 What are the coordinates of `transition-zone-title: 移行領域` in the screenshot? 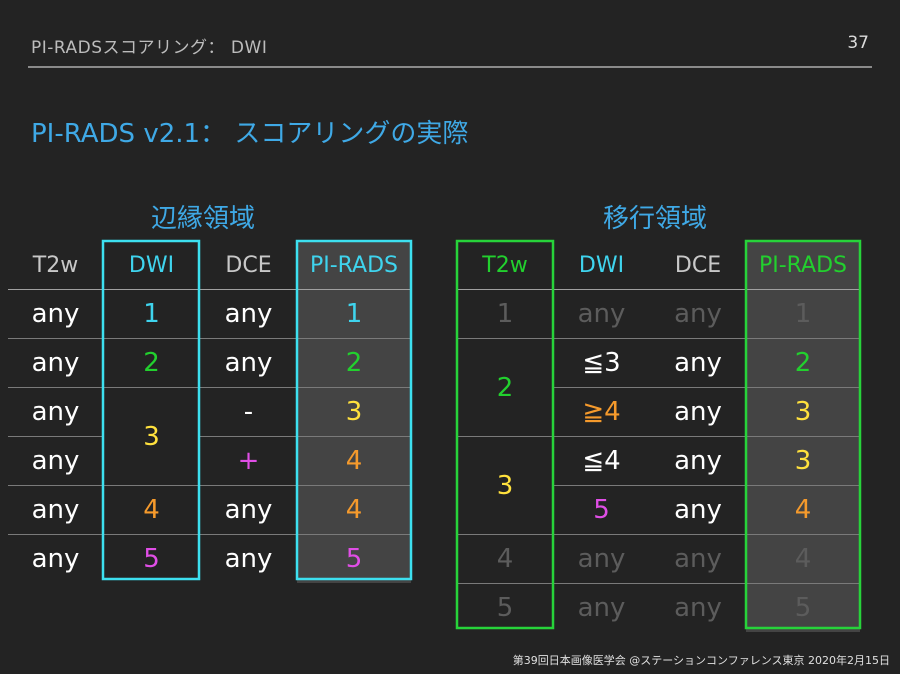 It's located at (654, 219).